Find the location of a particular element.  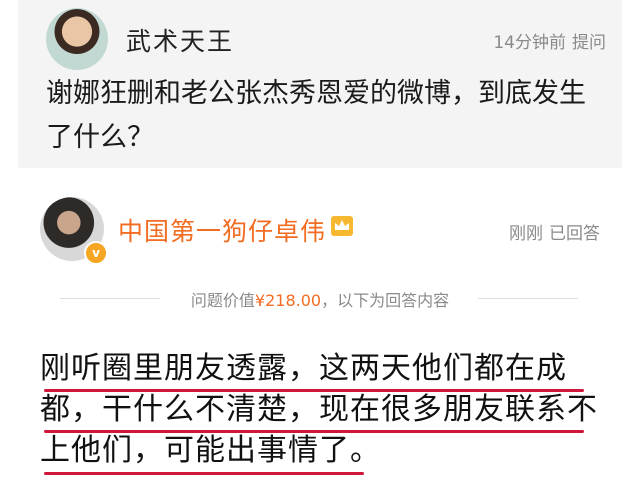

answer-line: 都，干什么不清楚，现在很多朋友联系不 is located at coordinates (319, 409).